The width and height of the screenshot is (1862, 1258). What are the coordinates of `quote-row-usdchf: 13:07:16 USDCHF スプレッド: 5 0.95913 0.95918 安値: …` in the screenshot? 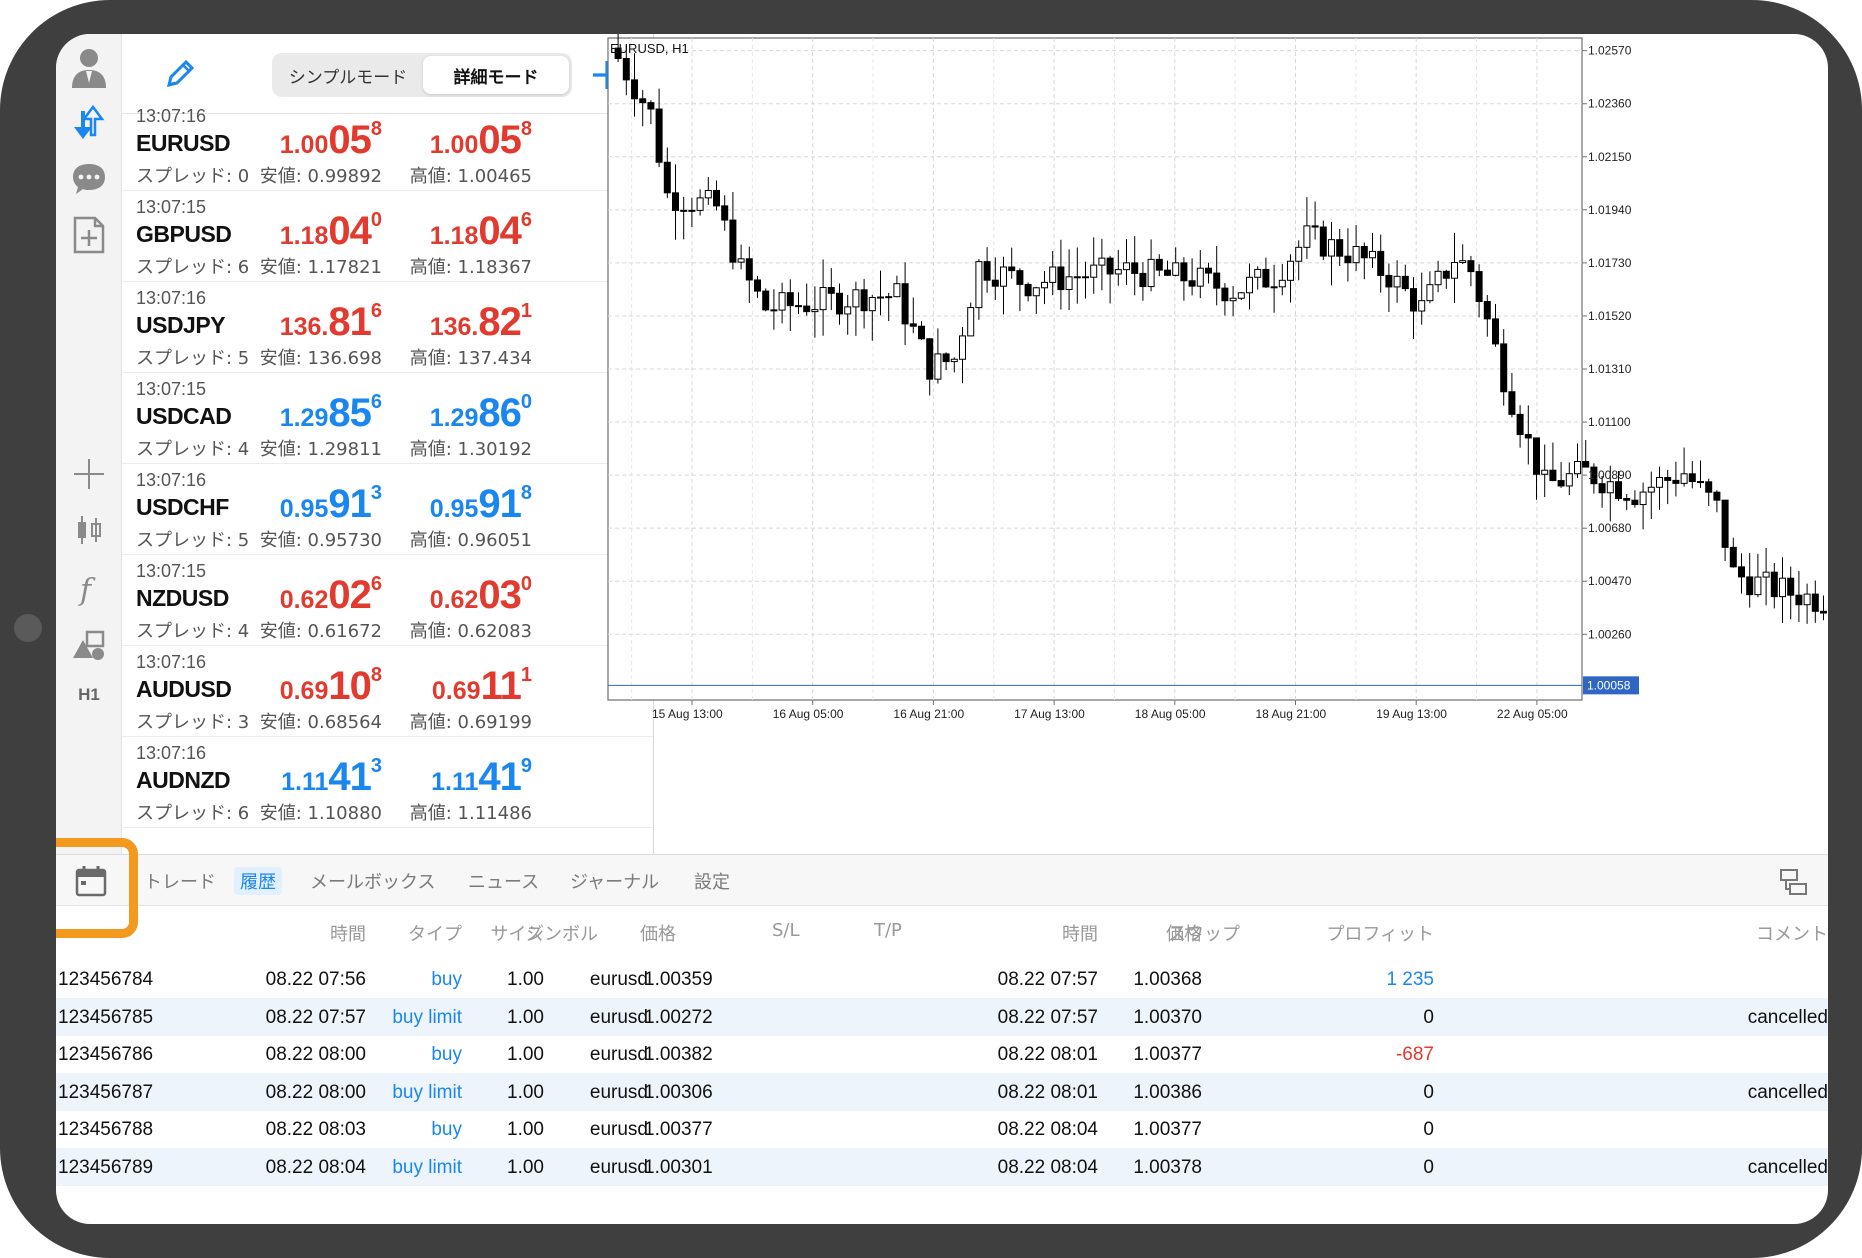 It's located at (387, 509).